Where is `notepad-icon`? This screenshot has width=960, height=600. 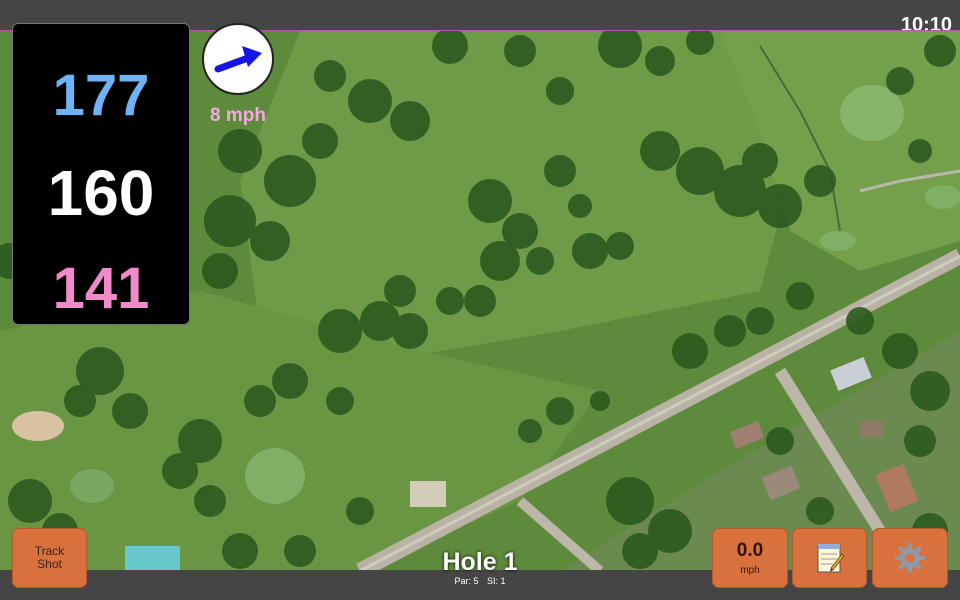
notepad-icon is located at coordinates (830, 558).